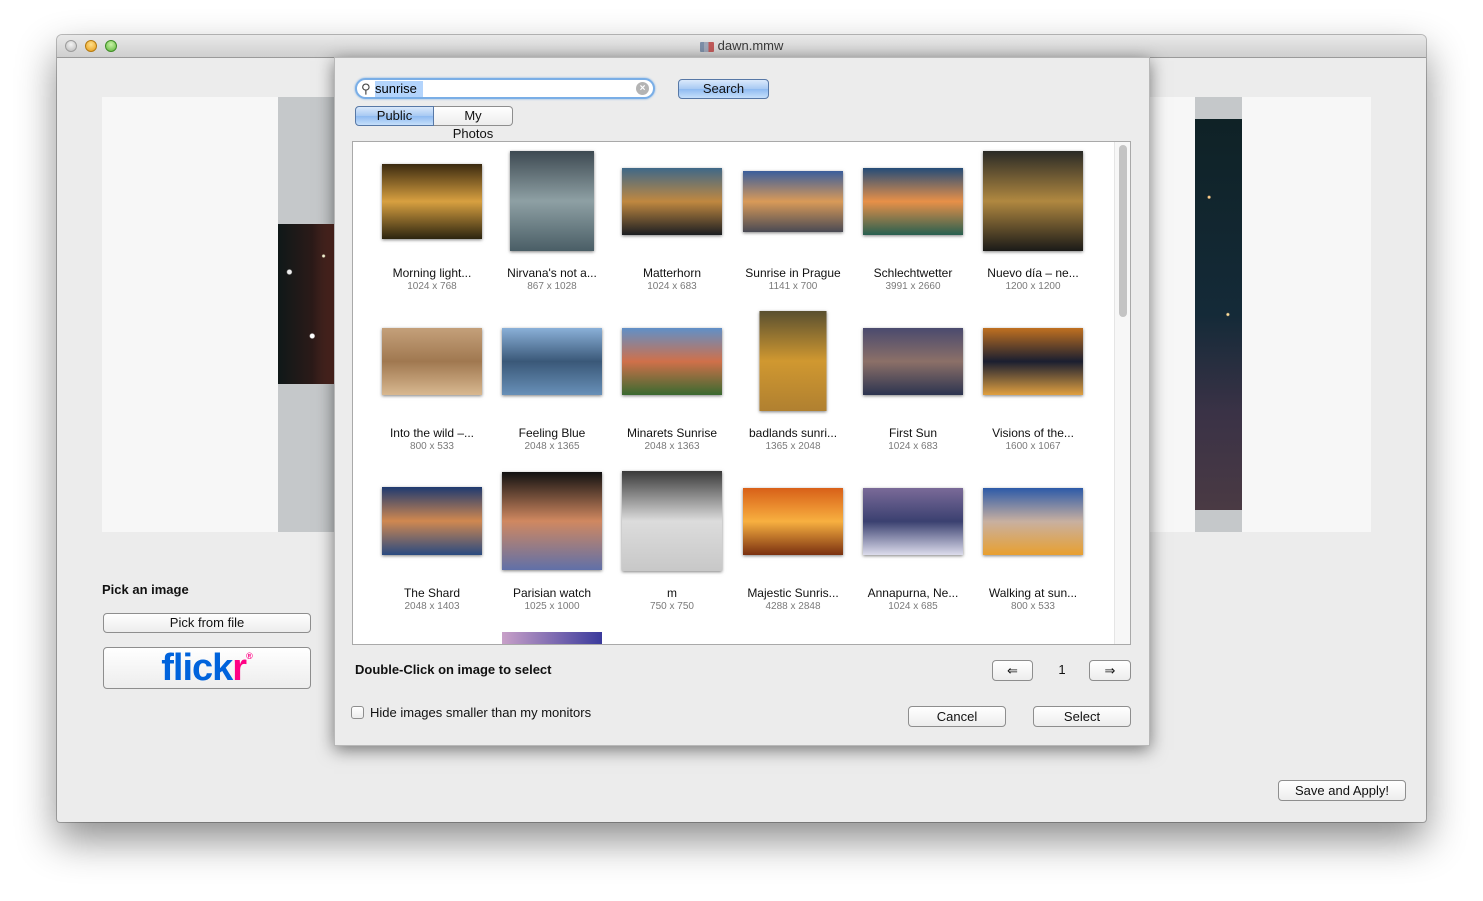 The width and height of the screenshot is (1483, 901). I want to click on document-icon, so click(706, 46).